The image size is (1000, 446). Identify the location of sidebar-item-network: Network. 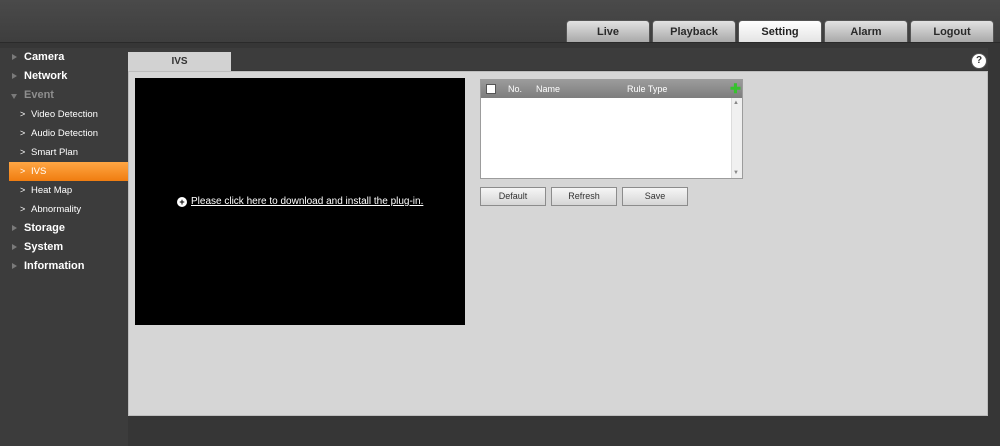
(64, 76).